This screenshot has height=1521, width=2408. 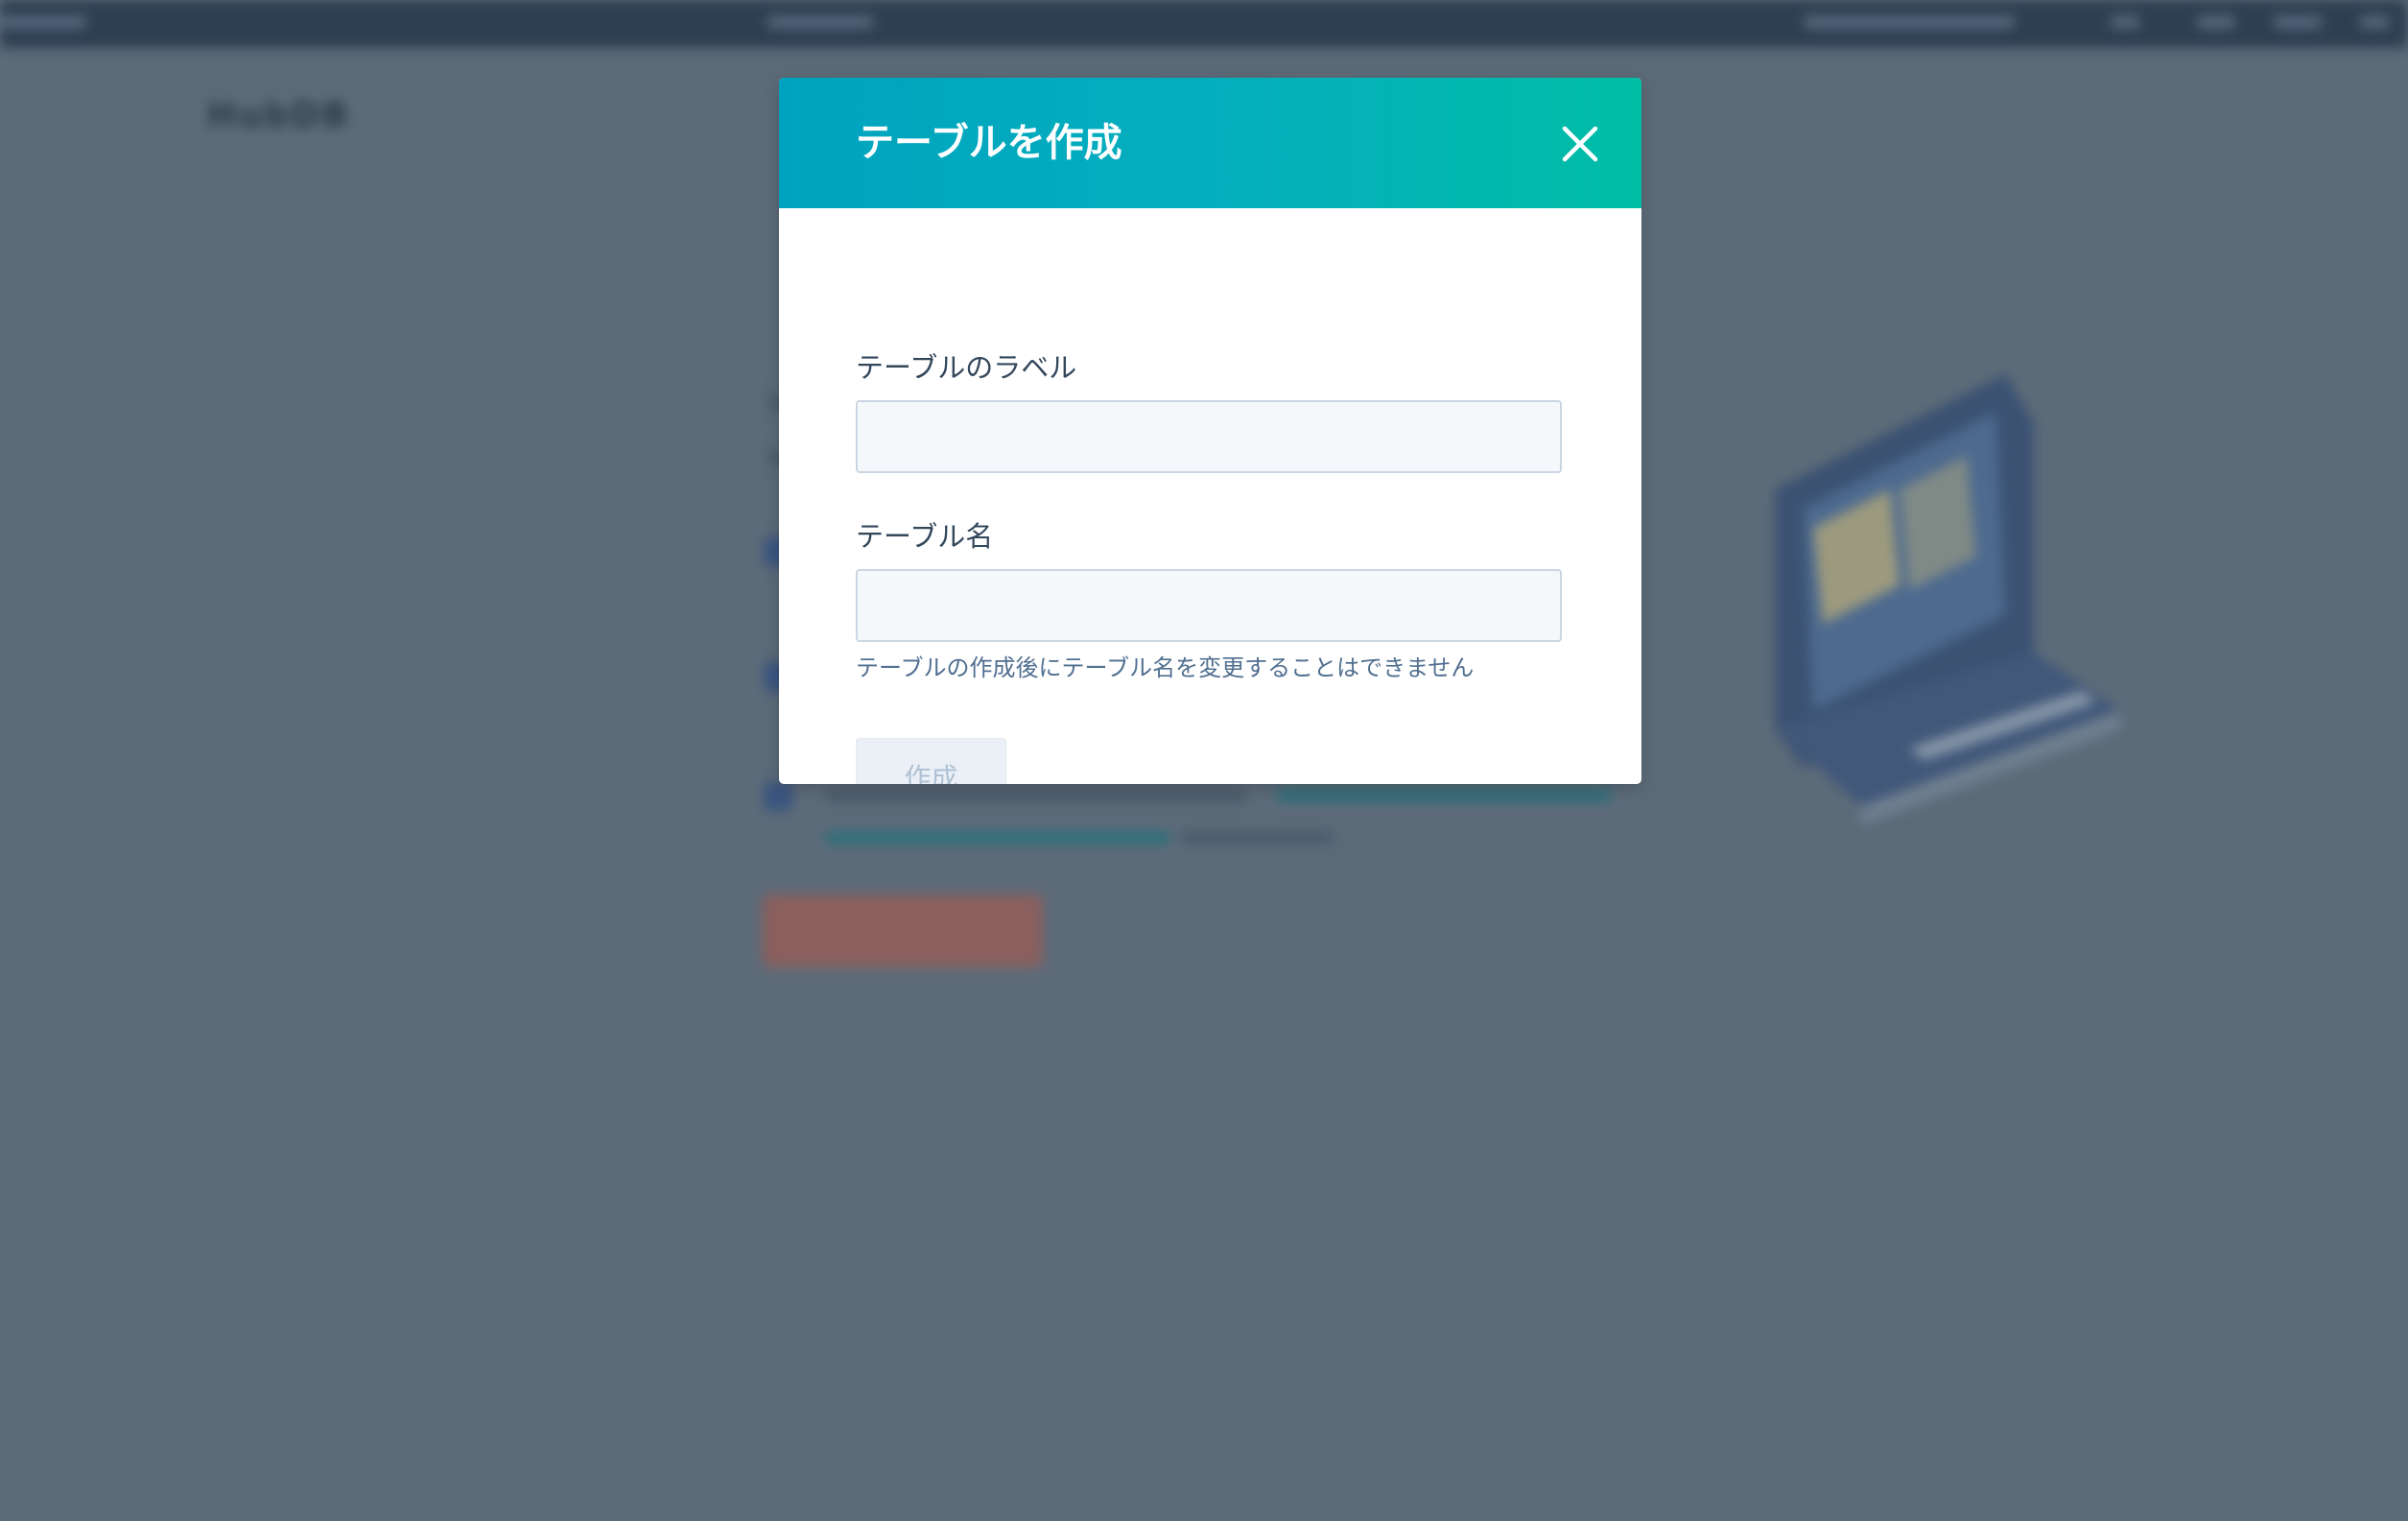 What do you see at coordinates (1165, 667) in the screenshot?
I see `table-name-help-text: テーブルの作成後にテーブル名を変更することはできません` at bounding box center [1165, 667].